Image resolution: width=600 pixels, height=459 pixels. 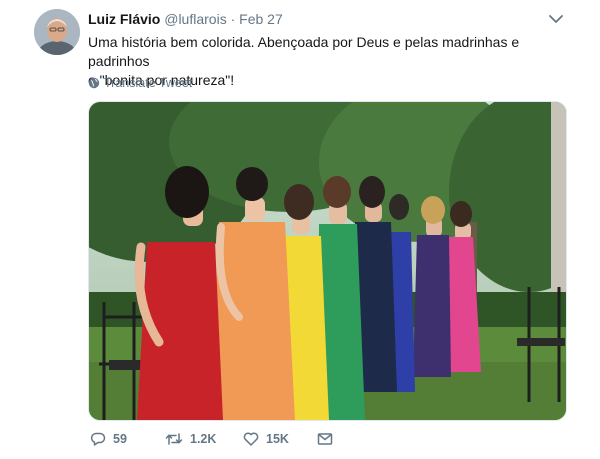 I want to click on tweet-date: Feb 27, so click(x=261, y=19).